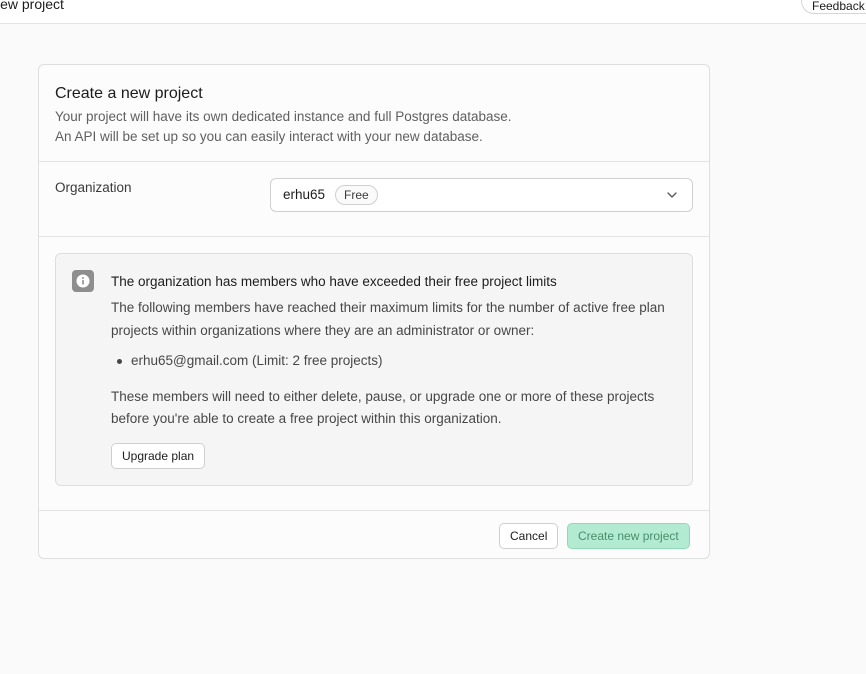 This screenshot has width=866, height=674. I want to click on plan-badge: Free, so click(356, 195).